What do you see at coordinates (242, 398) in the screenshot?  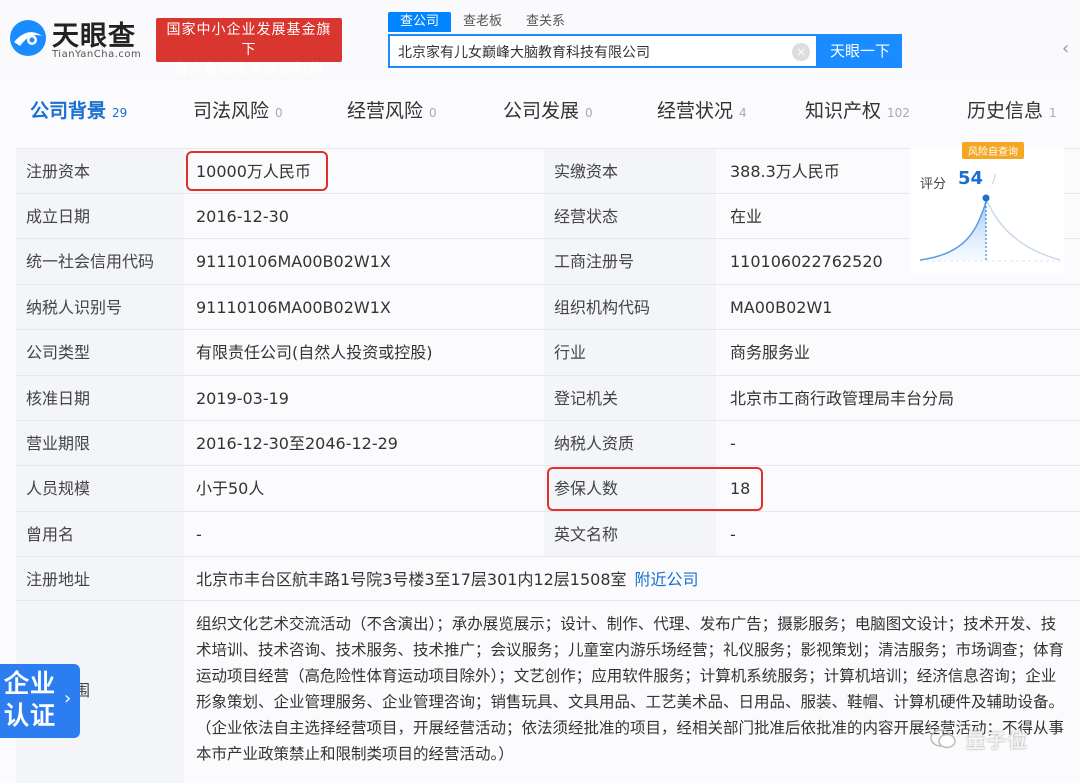 I see `field-value: 2019-03-19` at bounding box center [242, 398].